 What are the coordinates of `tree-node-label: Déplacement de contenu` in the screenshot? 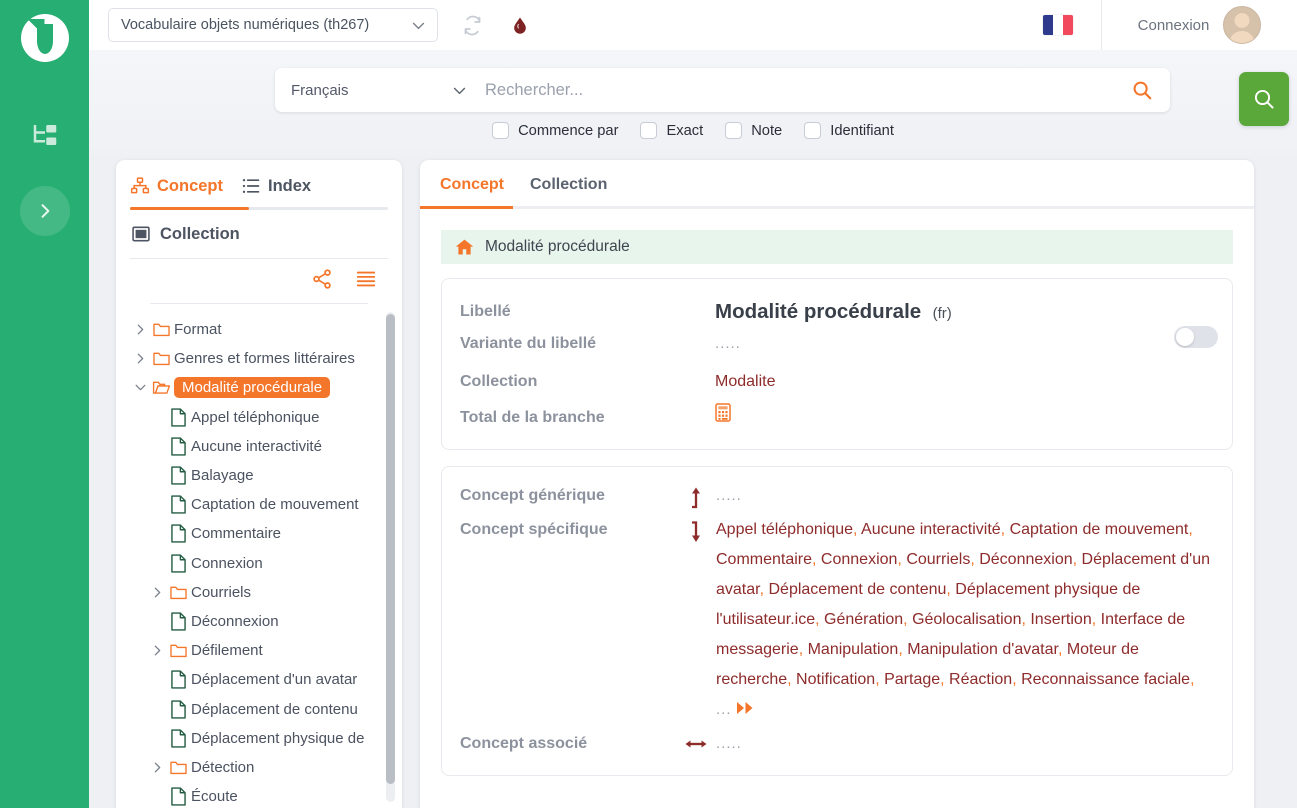 It's located at (274, 709).